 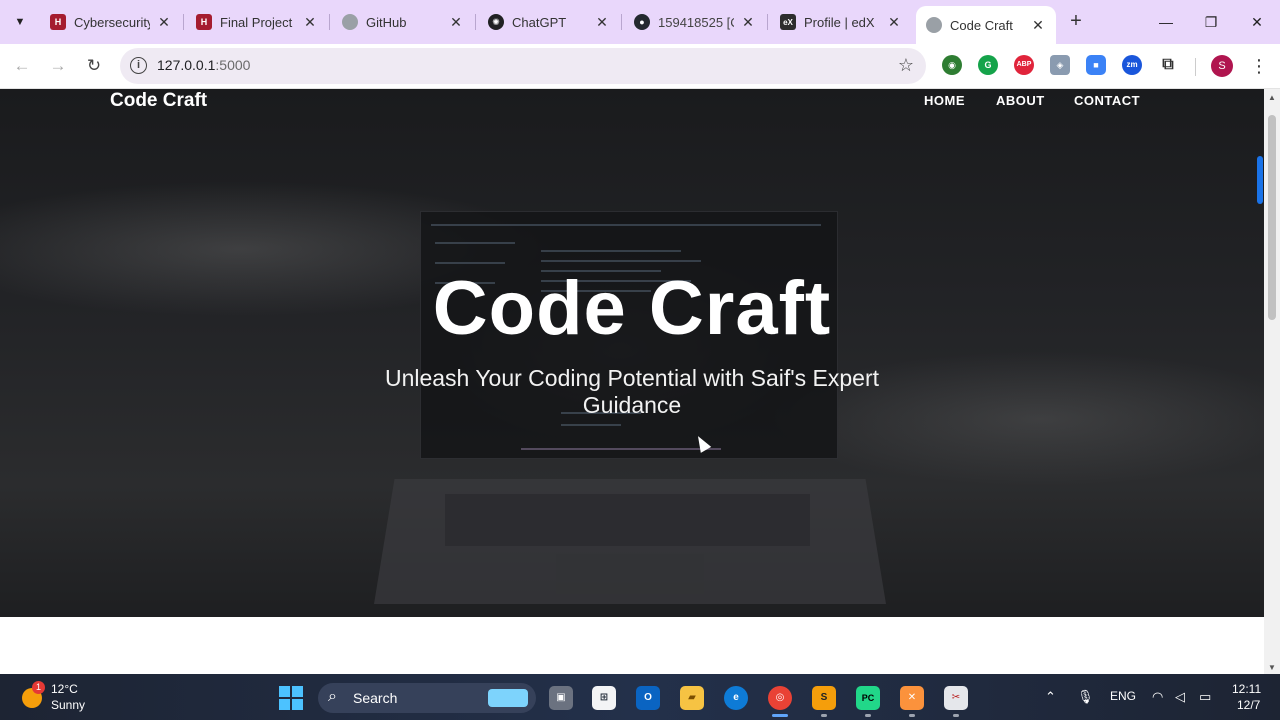 What do you see at coordinates (1107, 100) in the screenshot?
I see `nav-contact: CONTACT` at bounding box center [1107, 100].